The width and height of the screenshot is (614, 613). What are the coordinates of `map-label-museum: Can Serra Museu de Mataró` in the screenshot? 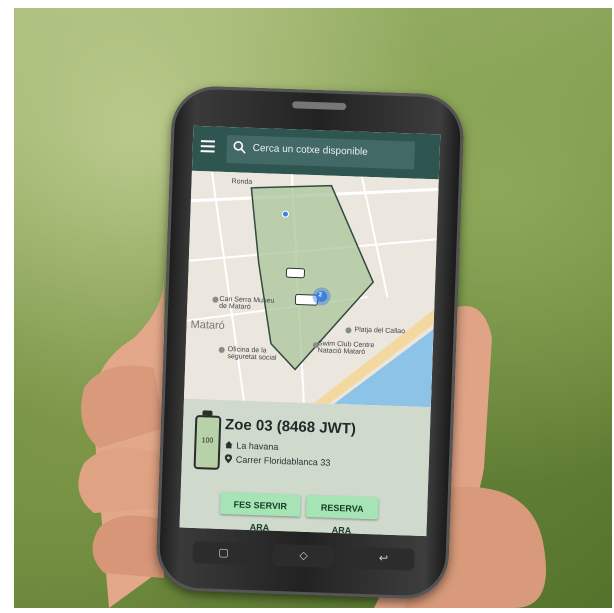 It's located at (247, 303).